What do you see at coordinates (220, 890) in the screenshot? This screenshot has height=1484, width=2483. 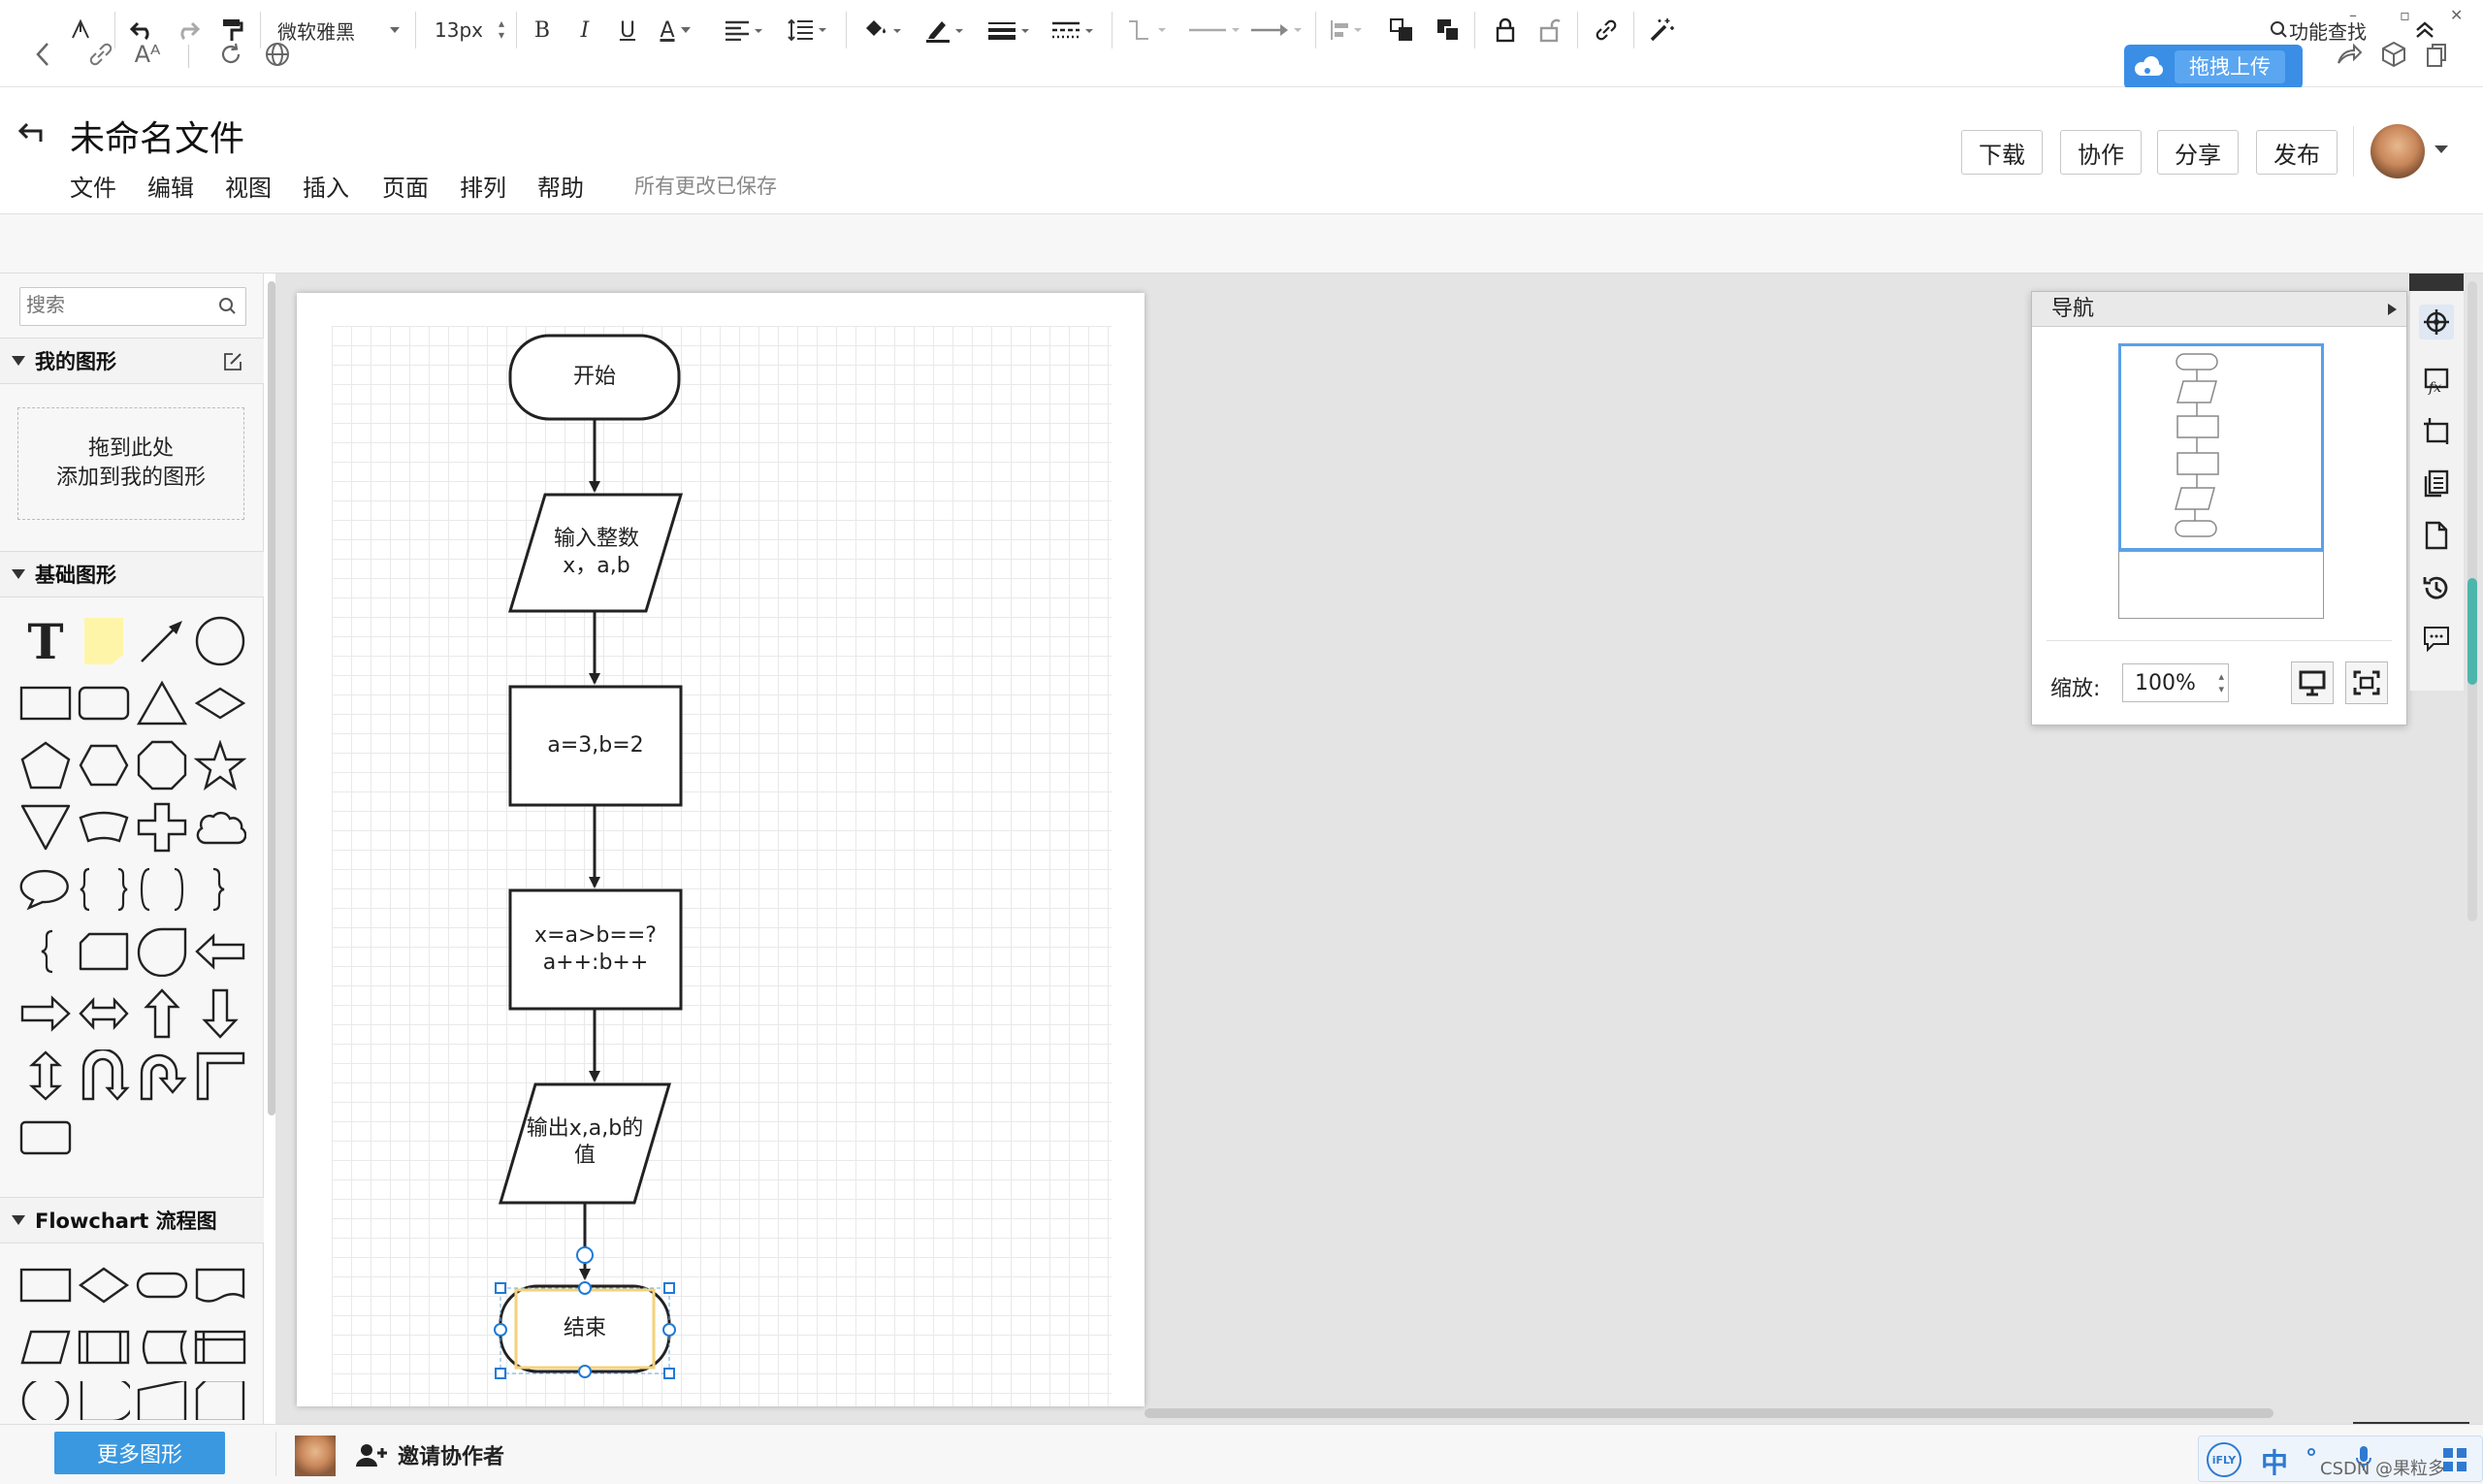 I see `right-brace-shape` at bounding box center [220, 890].